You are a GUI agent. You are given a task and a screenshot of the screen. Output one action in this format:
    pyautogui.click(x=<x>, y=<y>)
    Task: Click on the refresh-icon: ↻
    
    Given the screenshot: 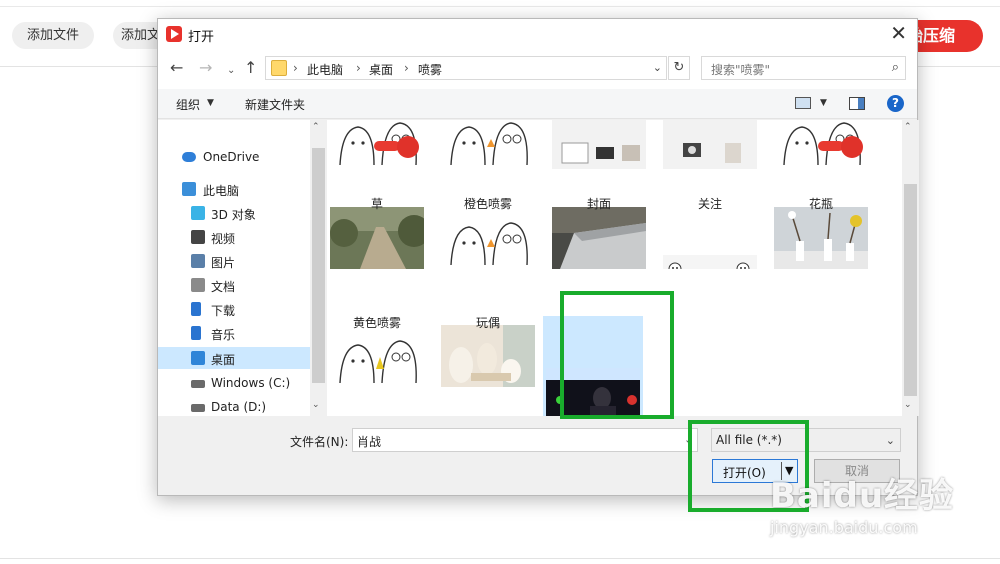 What is the action you would take?
    pyautogui.click(x=679, y=68)
    